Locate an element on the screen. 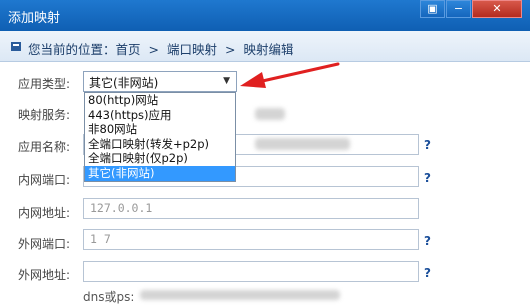 Image resolution: width=530 pixels, height=305 pixels. mapping-service-redacted is located at coordinates (270, 114).